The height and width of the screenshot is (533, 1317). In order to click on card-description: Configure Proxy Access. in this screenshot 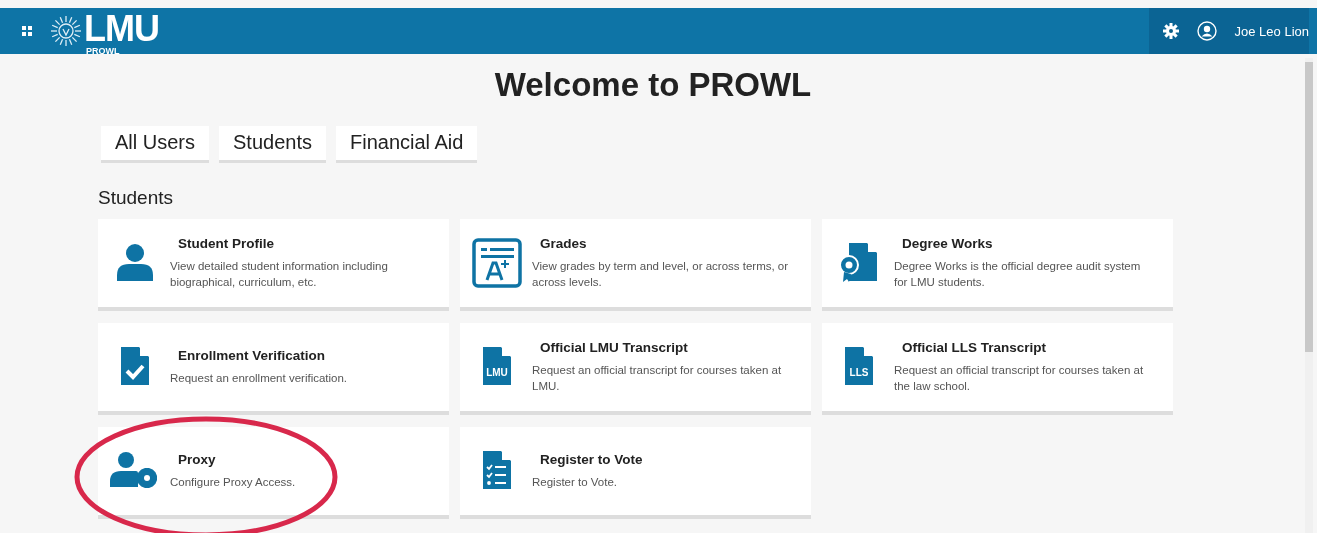, I will do `click(233, 482)`.